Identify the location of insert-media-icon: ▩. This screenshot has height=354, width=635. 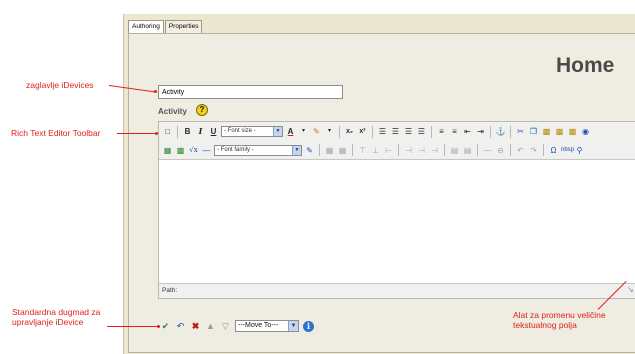
(180, 150).